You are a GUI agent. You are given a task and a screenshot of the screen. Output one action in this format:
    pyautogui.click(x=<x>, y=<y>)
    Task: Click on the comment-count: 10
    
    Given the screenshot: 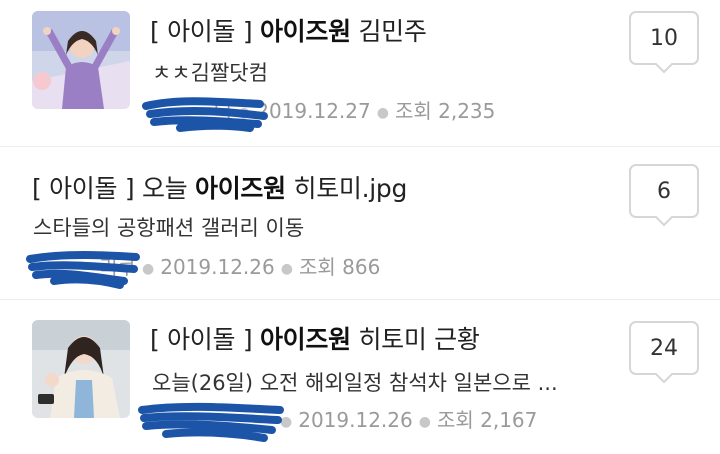 What is the action you would take?
    pyautogui.click(x=664, y=38)
    